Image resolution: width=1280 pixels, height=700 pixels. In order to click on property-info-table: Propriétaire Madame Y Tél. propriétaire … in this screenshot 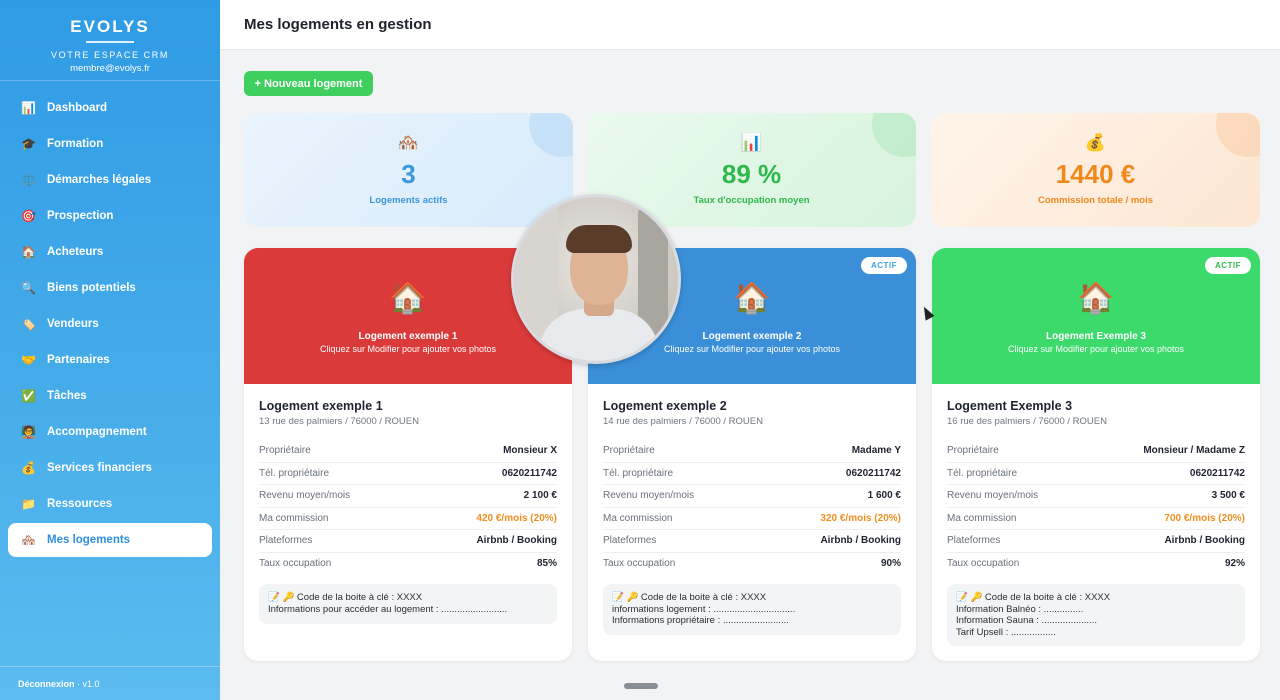, I will do `click(752, 507)`.